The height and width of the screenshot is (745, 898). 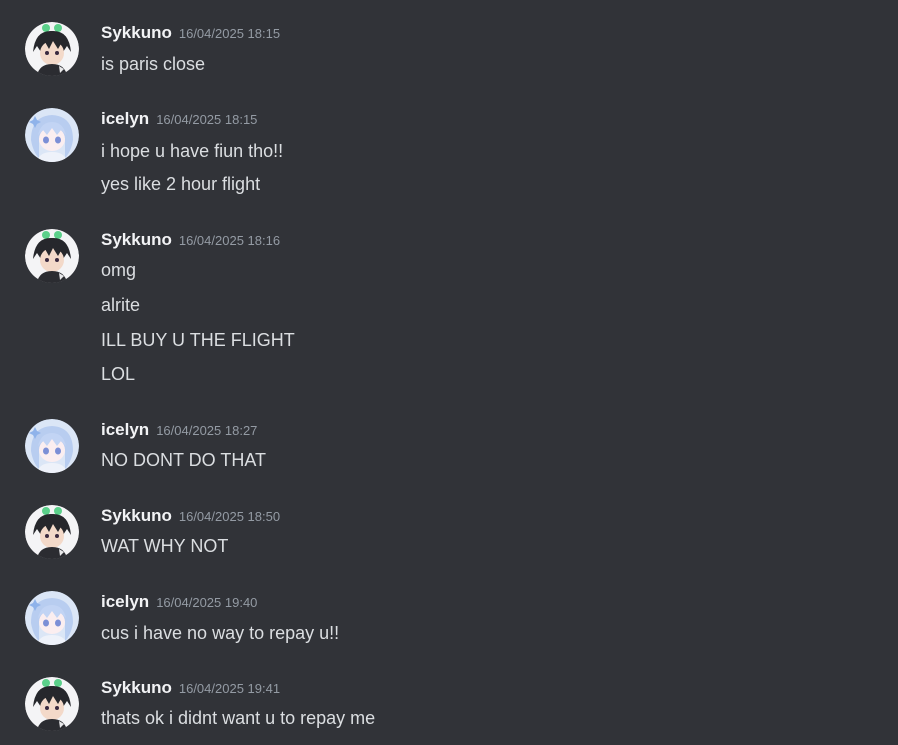 What do you see at coordinates (238, 718) in the screenshot?
I see `message-line: thats ok i didnt want u to repay me` at bounding box center [238, 718].